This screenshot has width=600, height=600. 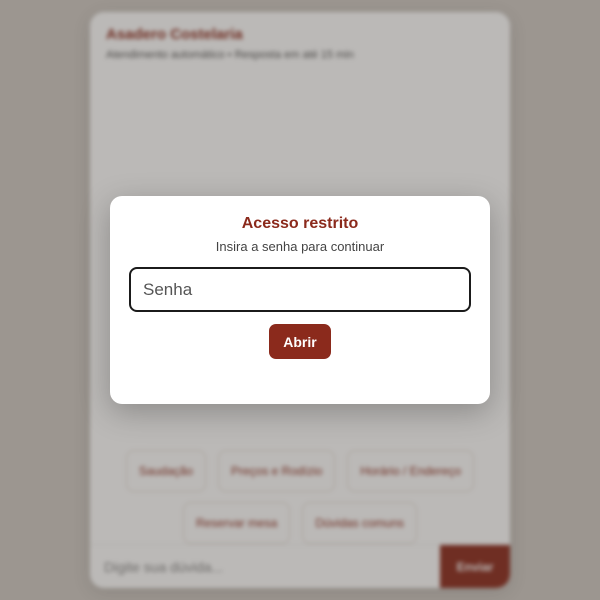 I want to click on dialog-subtitle: Insira a senha para continuar, so click(x=300, y=246).